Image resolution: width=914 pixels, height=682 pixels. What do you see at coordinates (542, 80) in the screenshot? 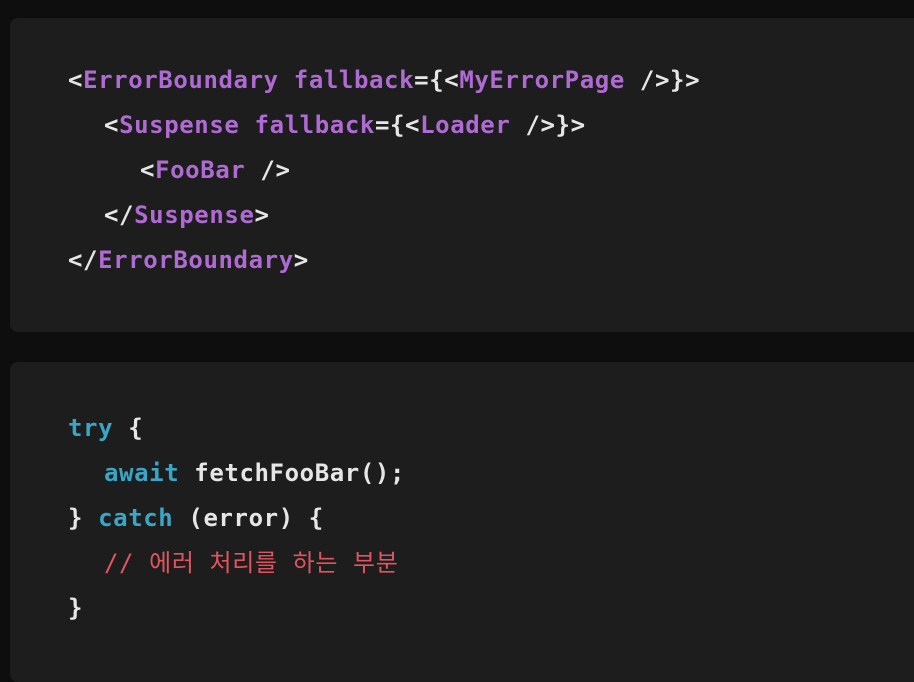
I see `code-token-tag: MyErrorPage` at bounding box center [542, 80].